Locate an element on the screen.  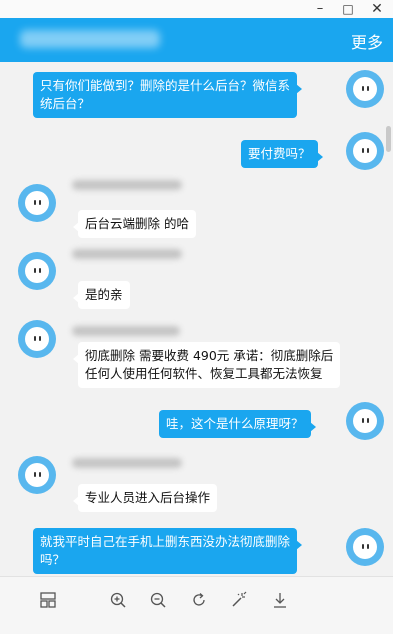
message-bubble-incoming: 后台云端删除 的哈 is located at coordinates (134, 224).